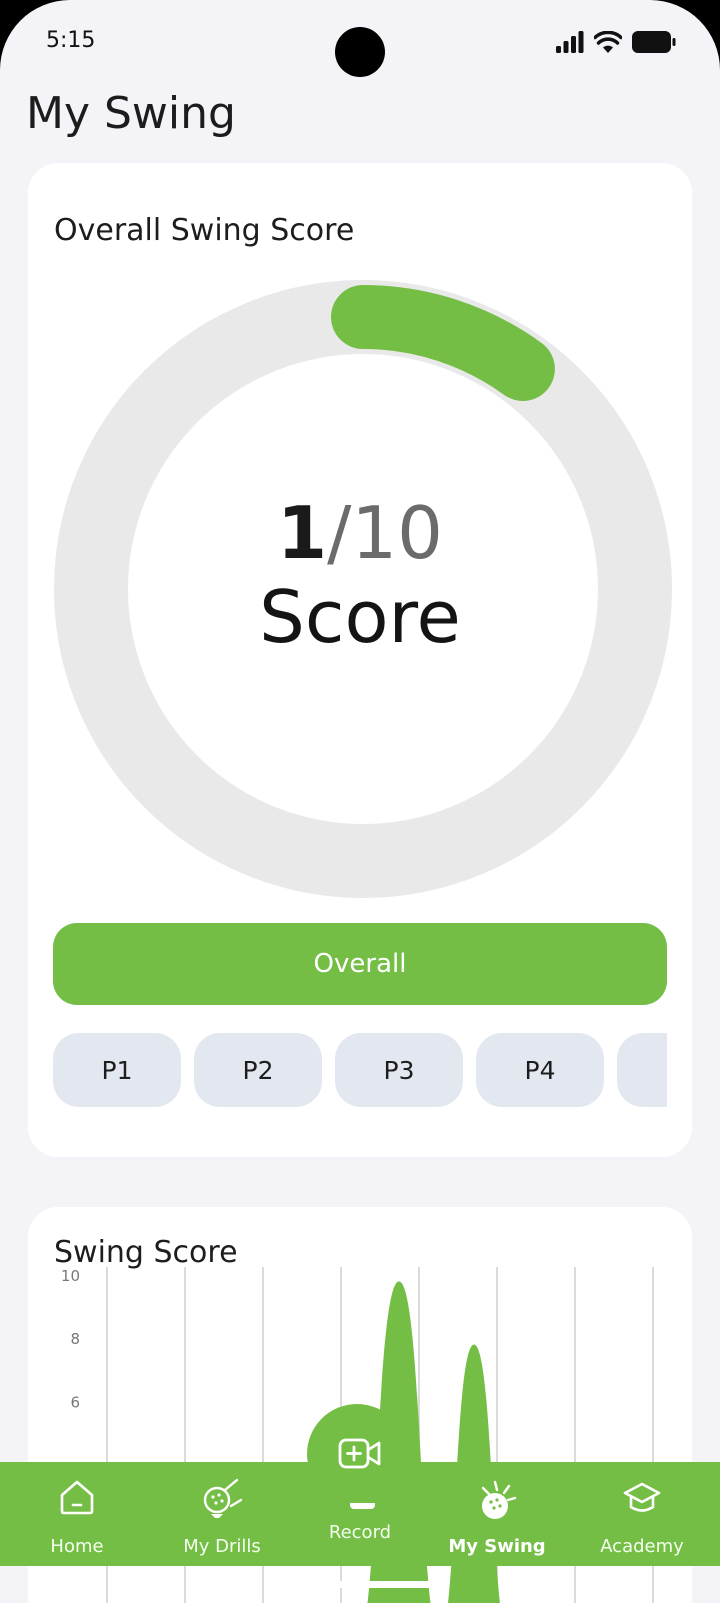 Image resolution: width=720 pixels, height=1603 pixels. Describe the element at coordinates (77, 1497) in the screenshot. I see `home-icon` at that location.